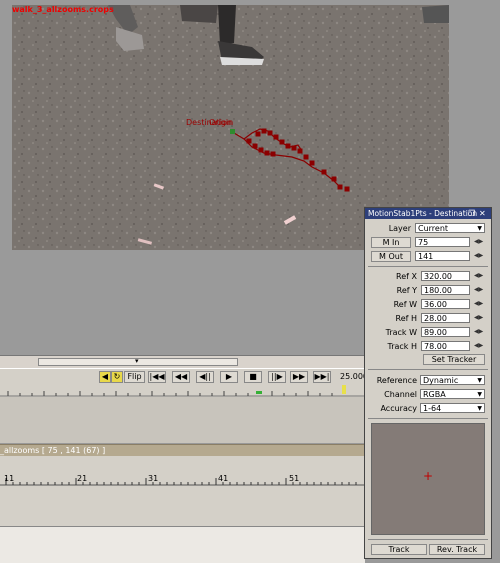 The width and height of the screenshot is (500, 563). I want to click on ref-h-label: Ref H, so click(406, 318).